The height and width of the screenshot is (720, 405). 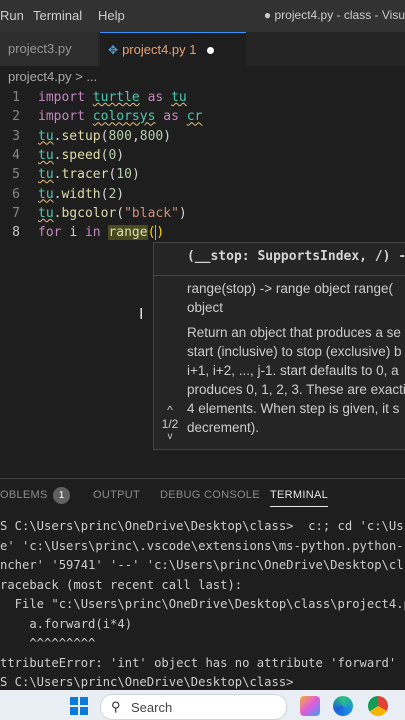 What do you see at coordinates (16, 194) in the screenshot?
I see `line-number: 6` at bounding box center [16, 194].